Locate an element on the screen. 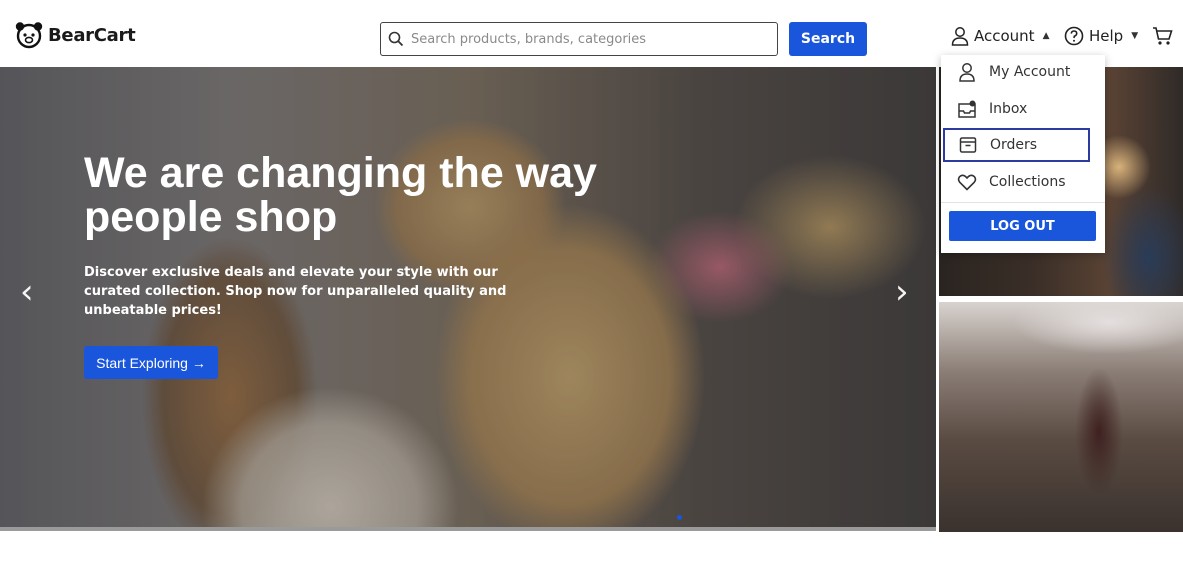 This screenshot has width=1183, height=568. dropdown-item-orders: Orders is located at coordinates (1016, 145).